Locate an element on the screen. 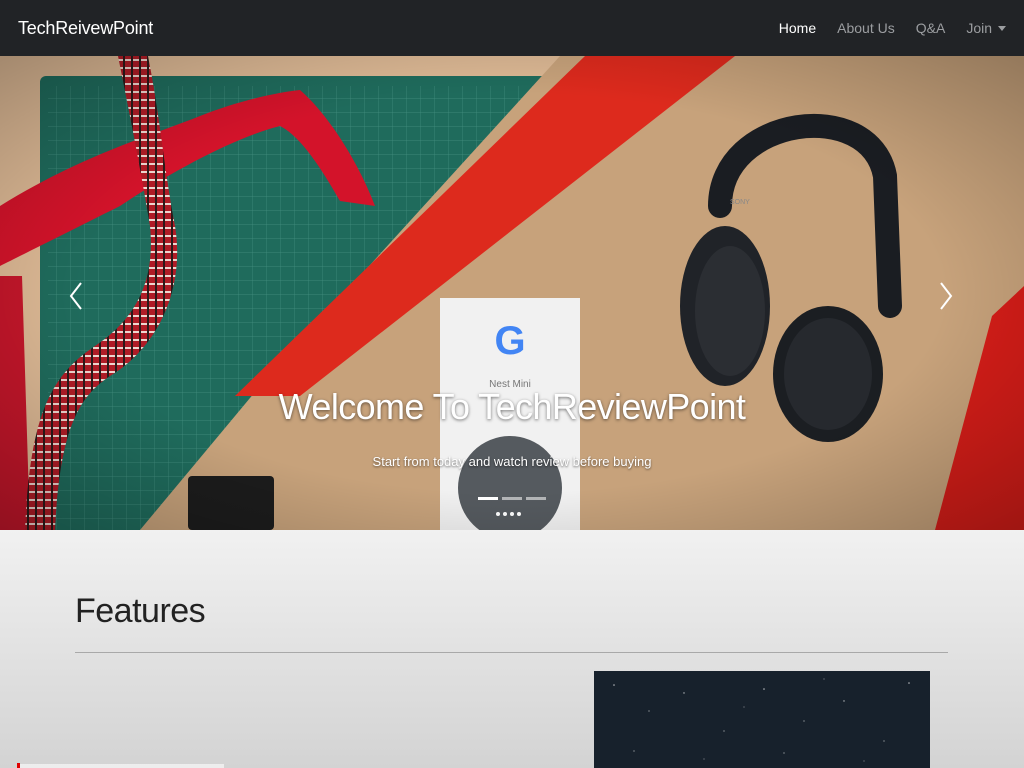  nav-qa: Q&A is located at coordinates (931, 28).